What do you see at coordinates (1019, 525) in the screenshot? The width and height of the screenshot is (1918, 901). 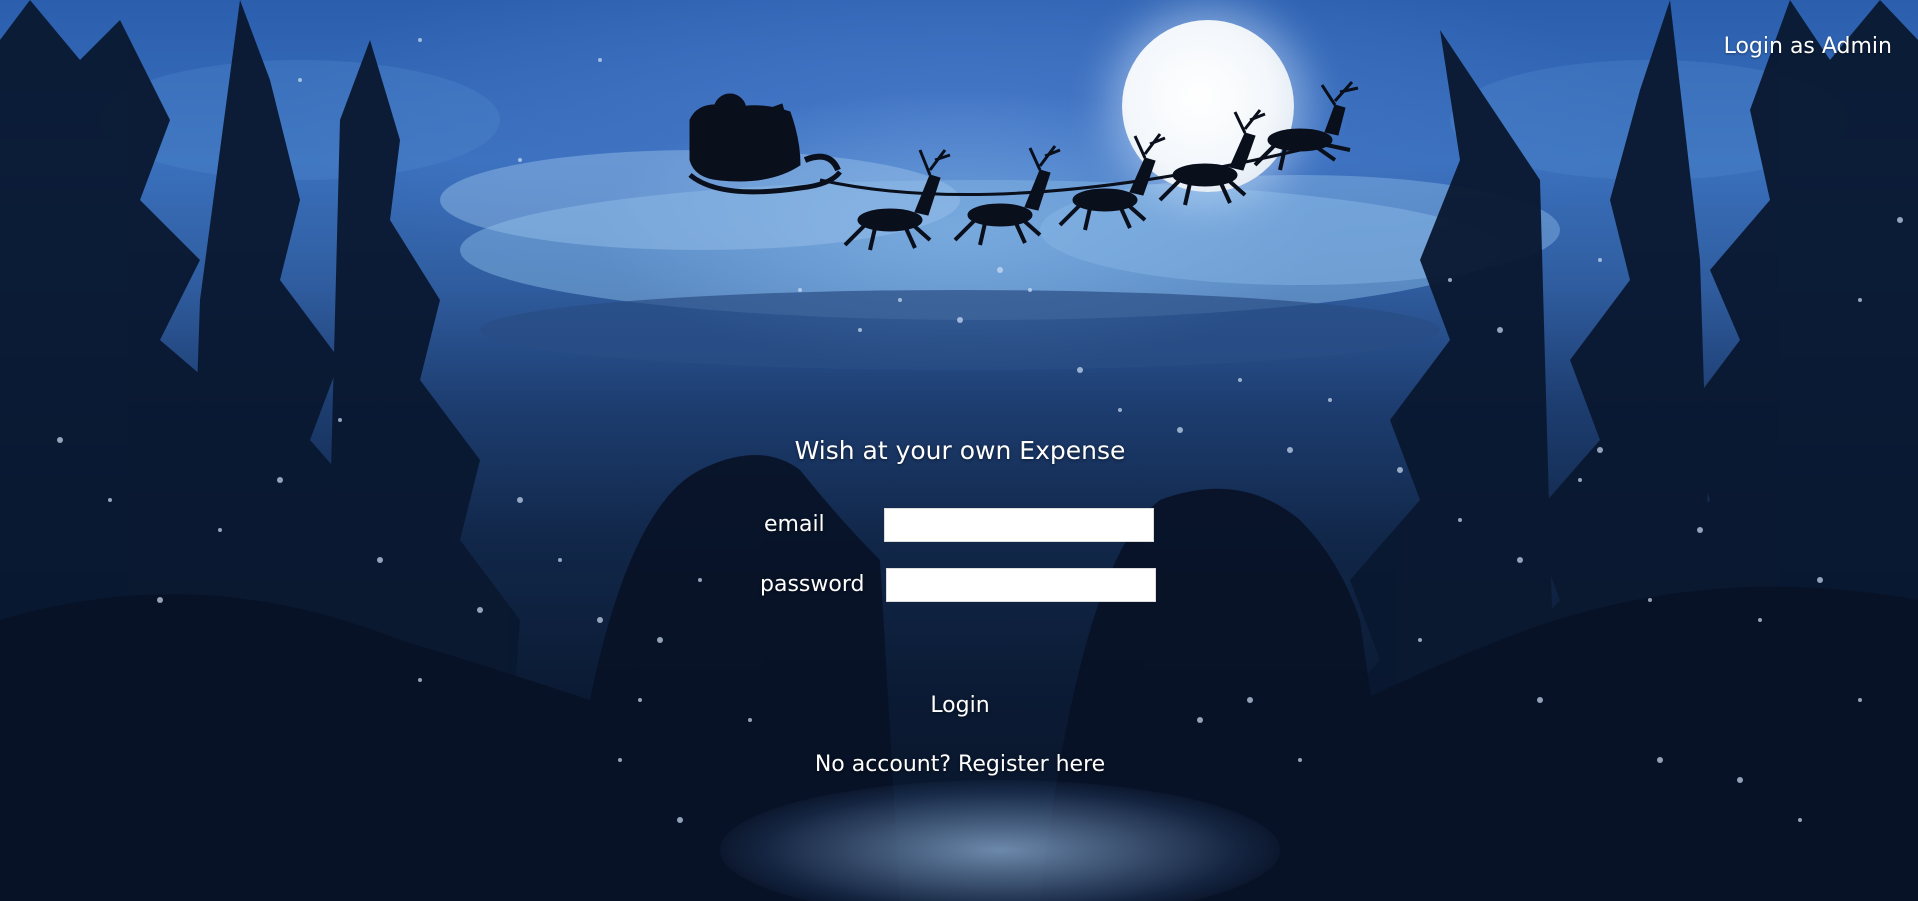 I see `email-input` at bounding box center [1019, 525].